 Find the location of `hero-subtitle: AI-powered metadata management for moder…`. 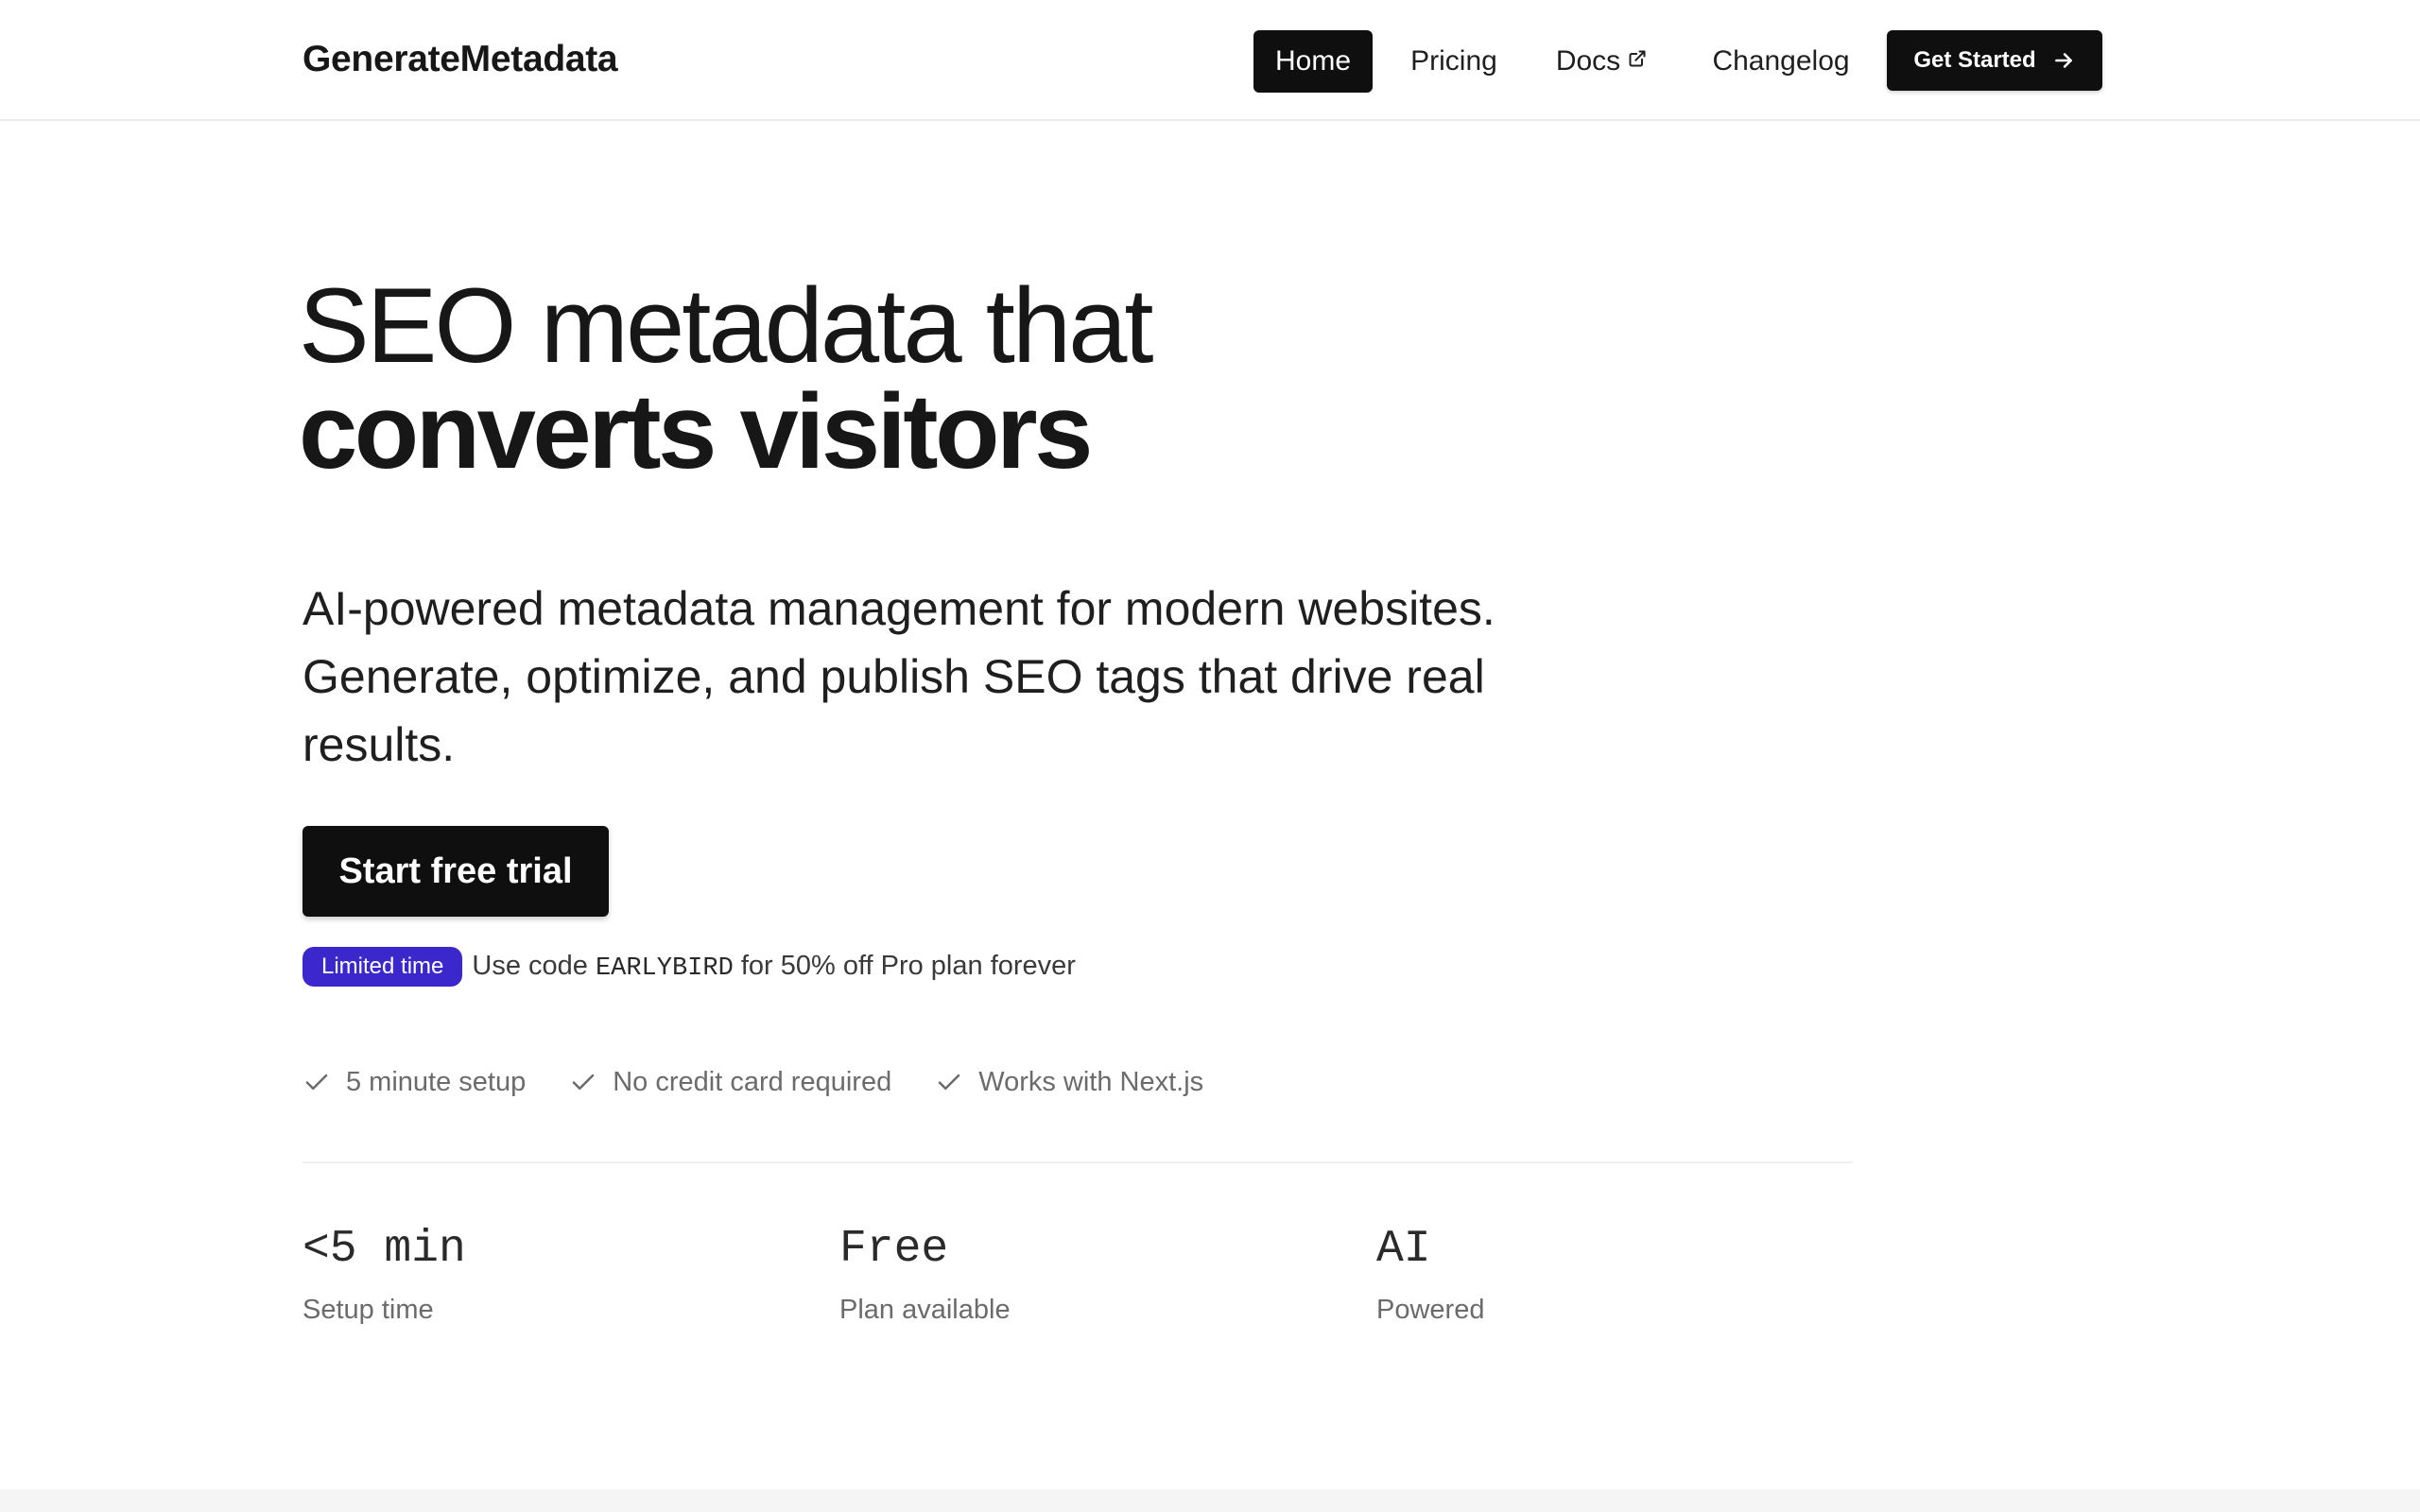

hero-subtitle: AI-powered metadata management for moder… is located at coordinates (898, 676).